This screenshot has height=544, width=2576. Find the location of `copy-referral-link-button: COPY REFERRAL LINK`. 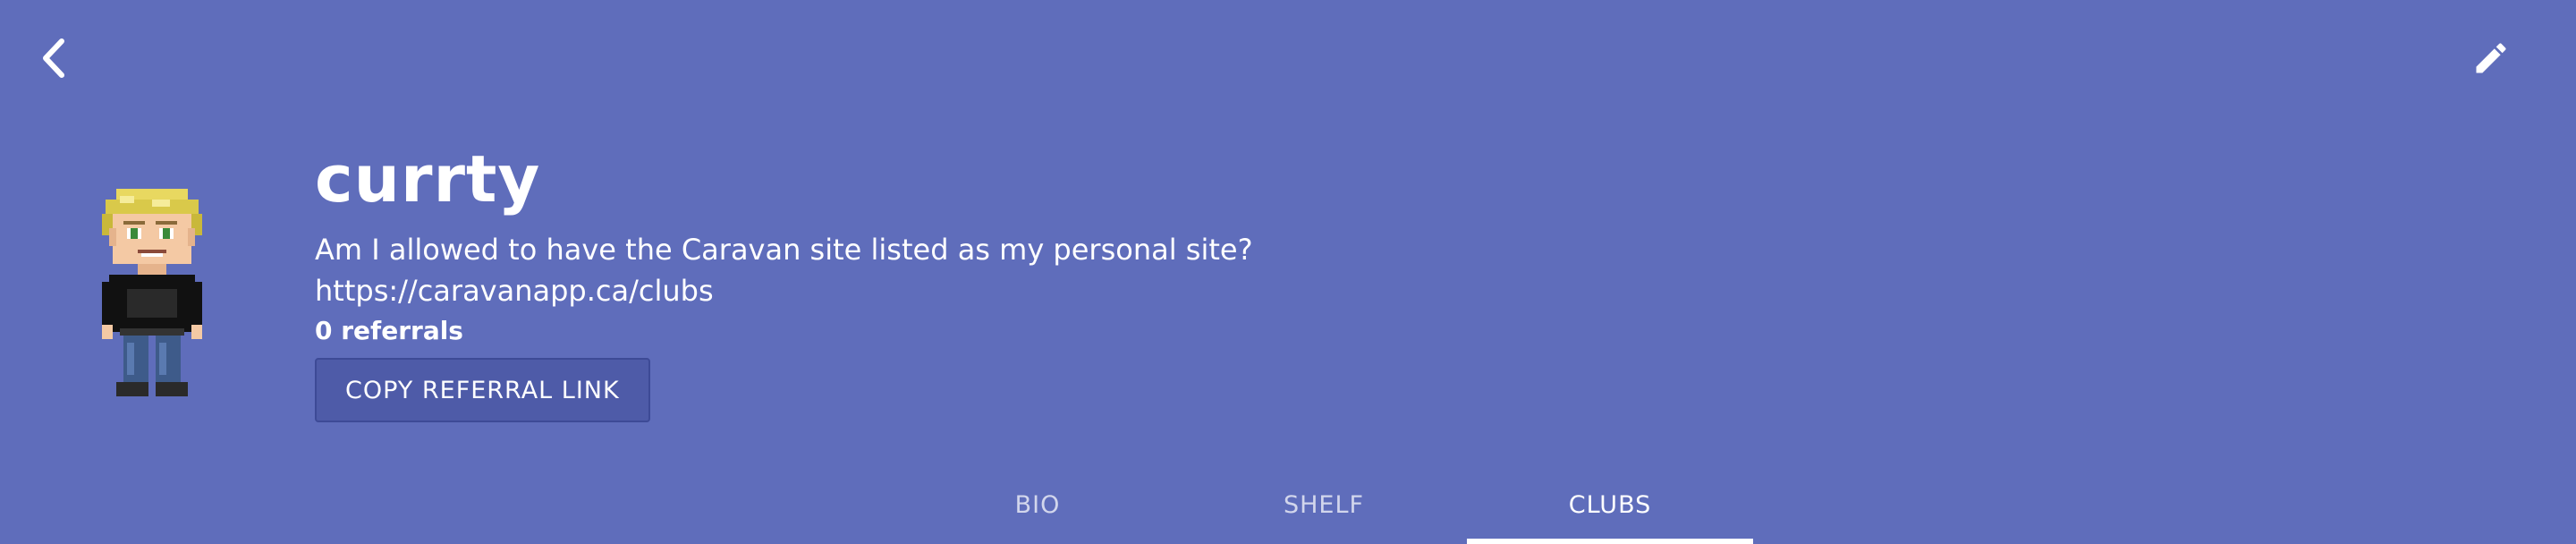

copy-referral-link-button: COPY REFERRAL LINK is located at coordinates (482, 390).